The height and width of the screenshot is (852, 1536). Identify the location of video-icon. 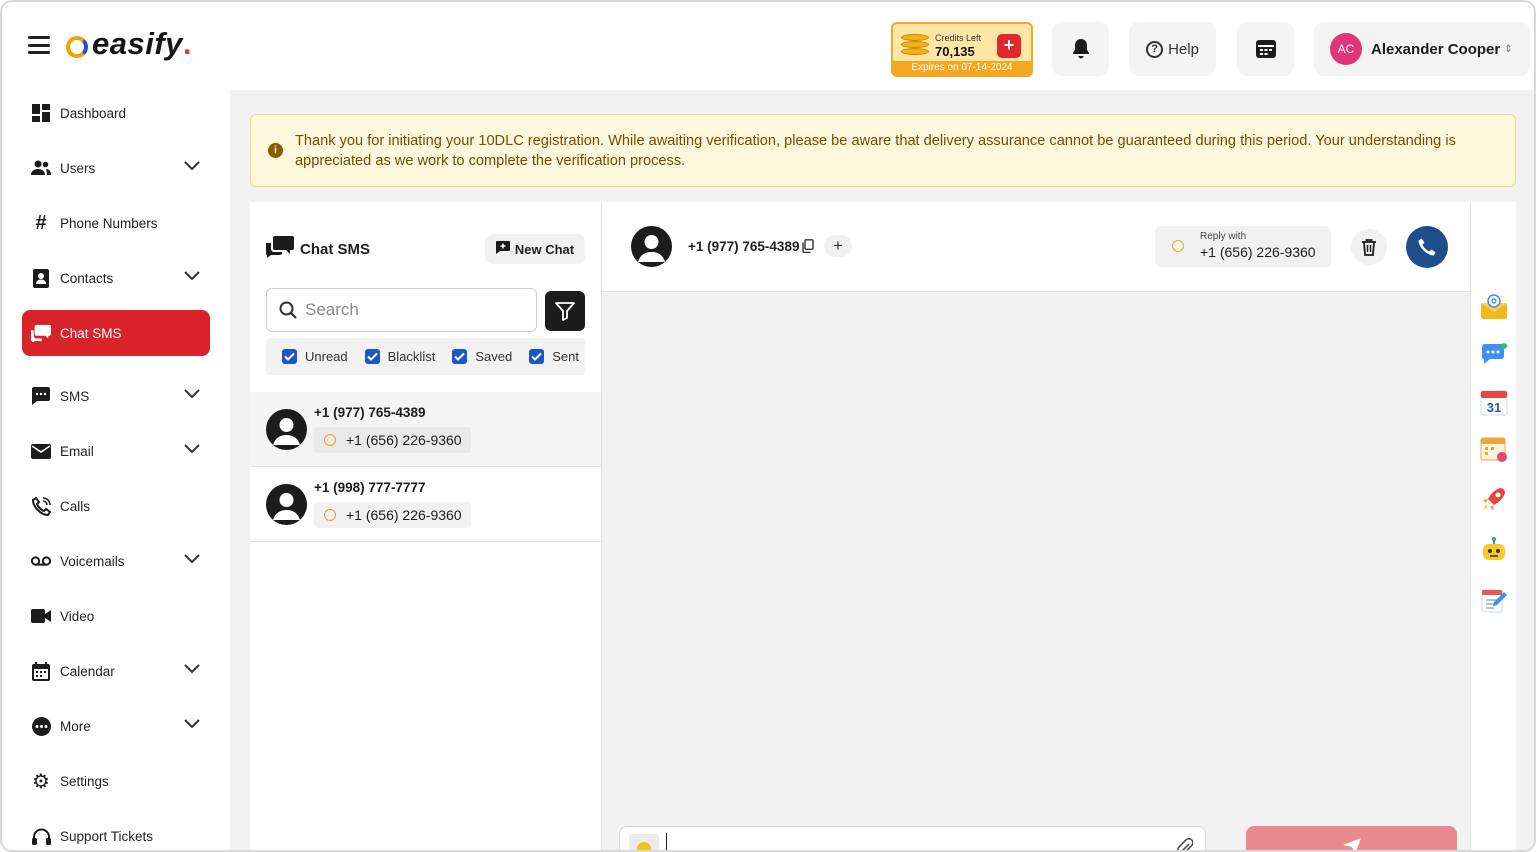
(41, 616).